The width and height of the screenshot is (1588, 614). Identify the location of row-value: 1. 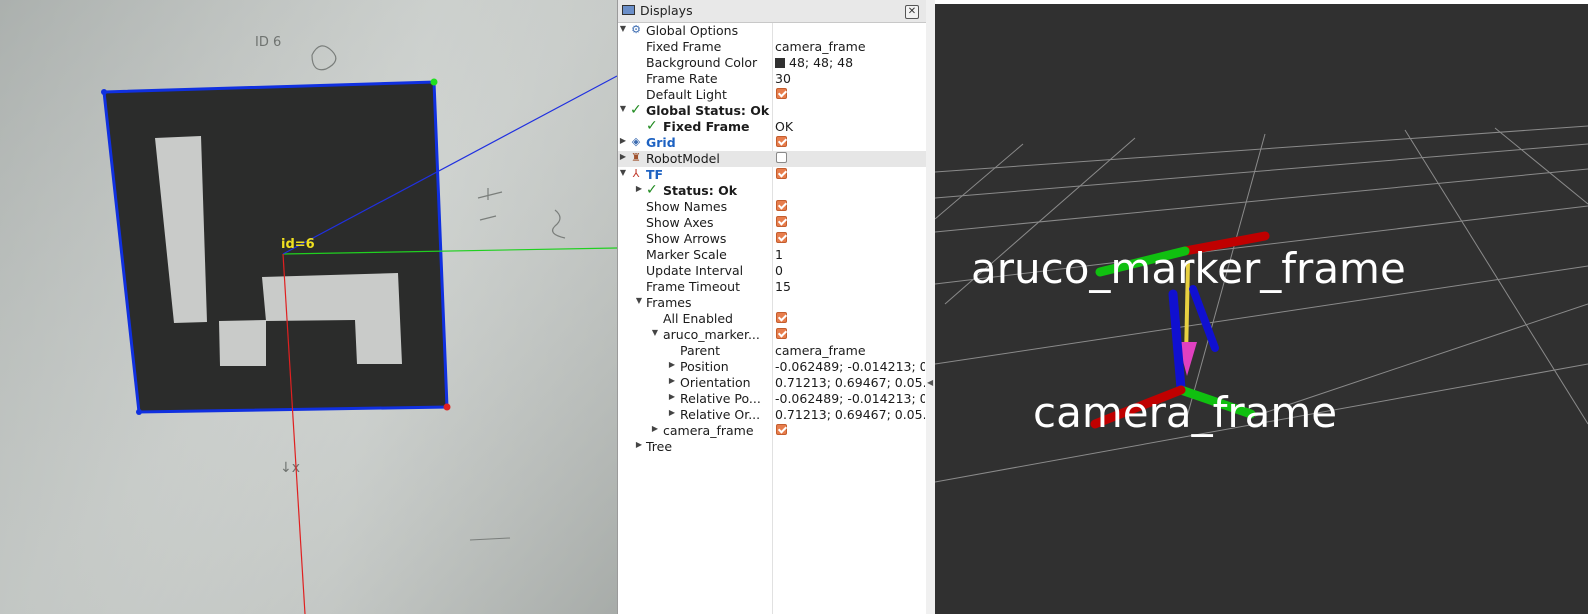
(850, 254).